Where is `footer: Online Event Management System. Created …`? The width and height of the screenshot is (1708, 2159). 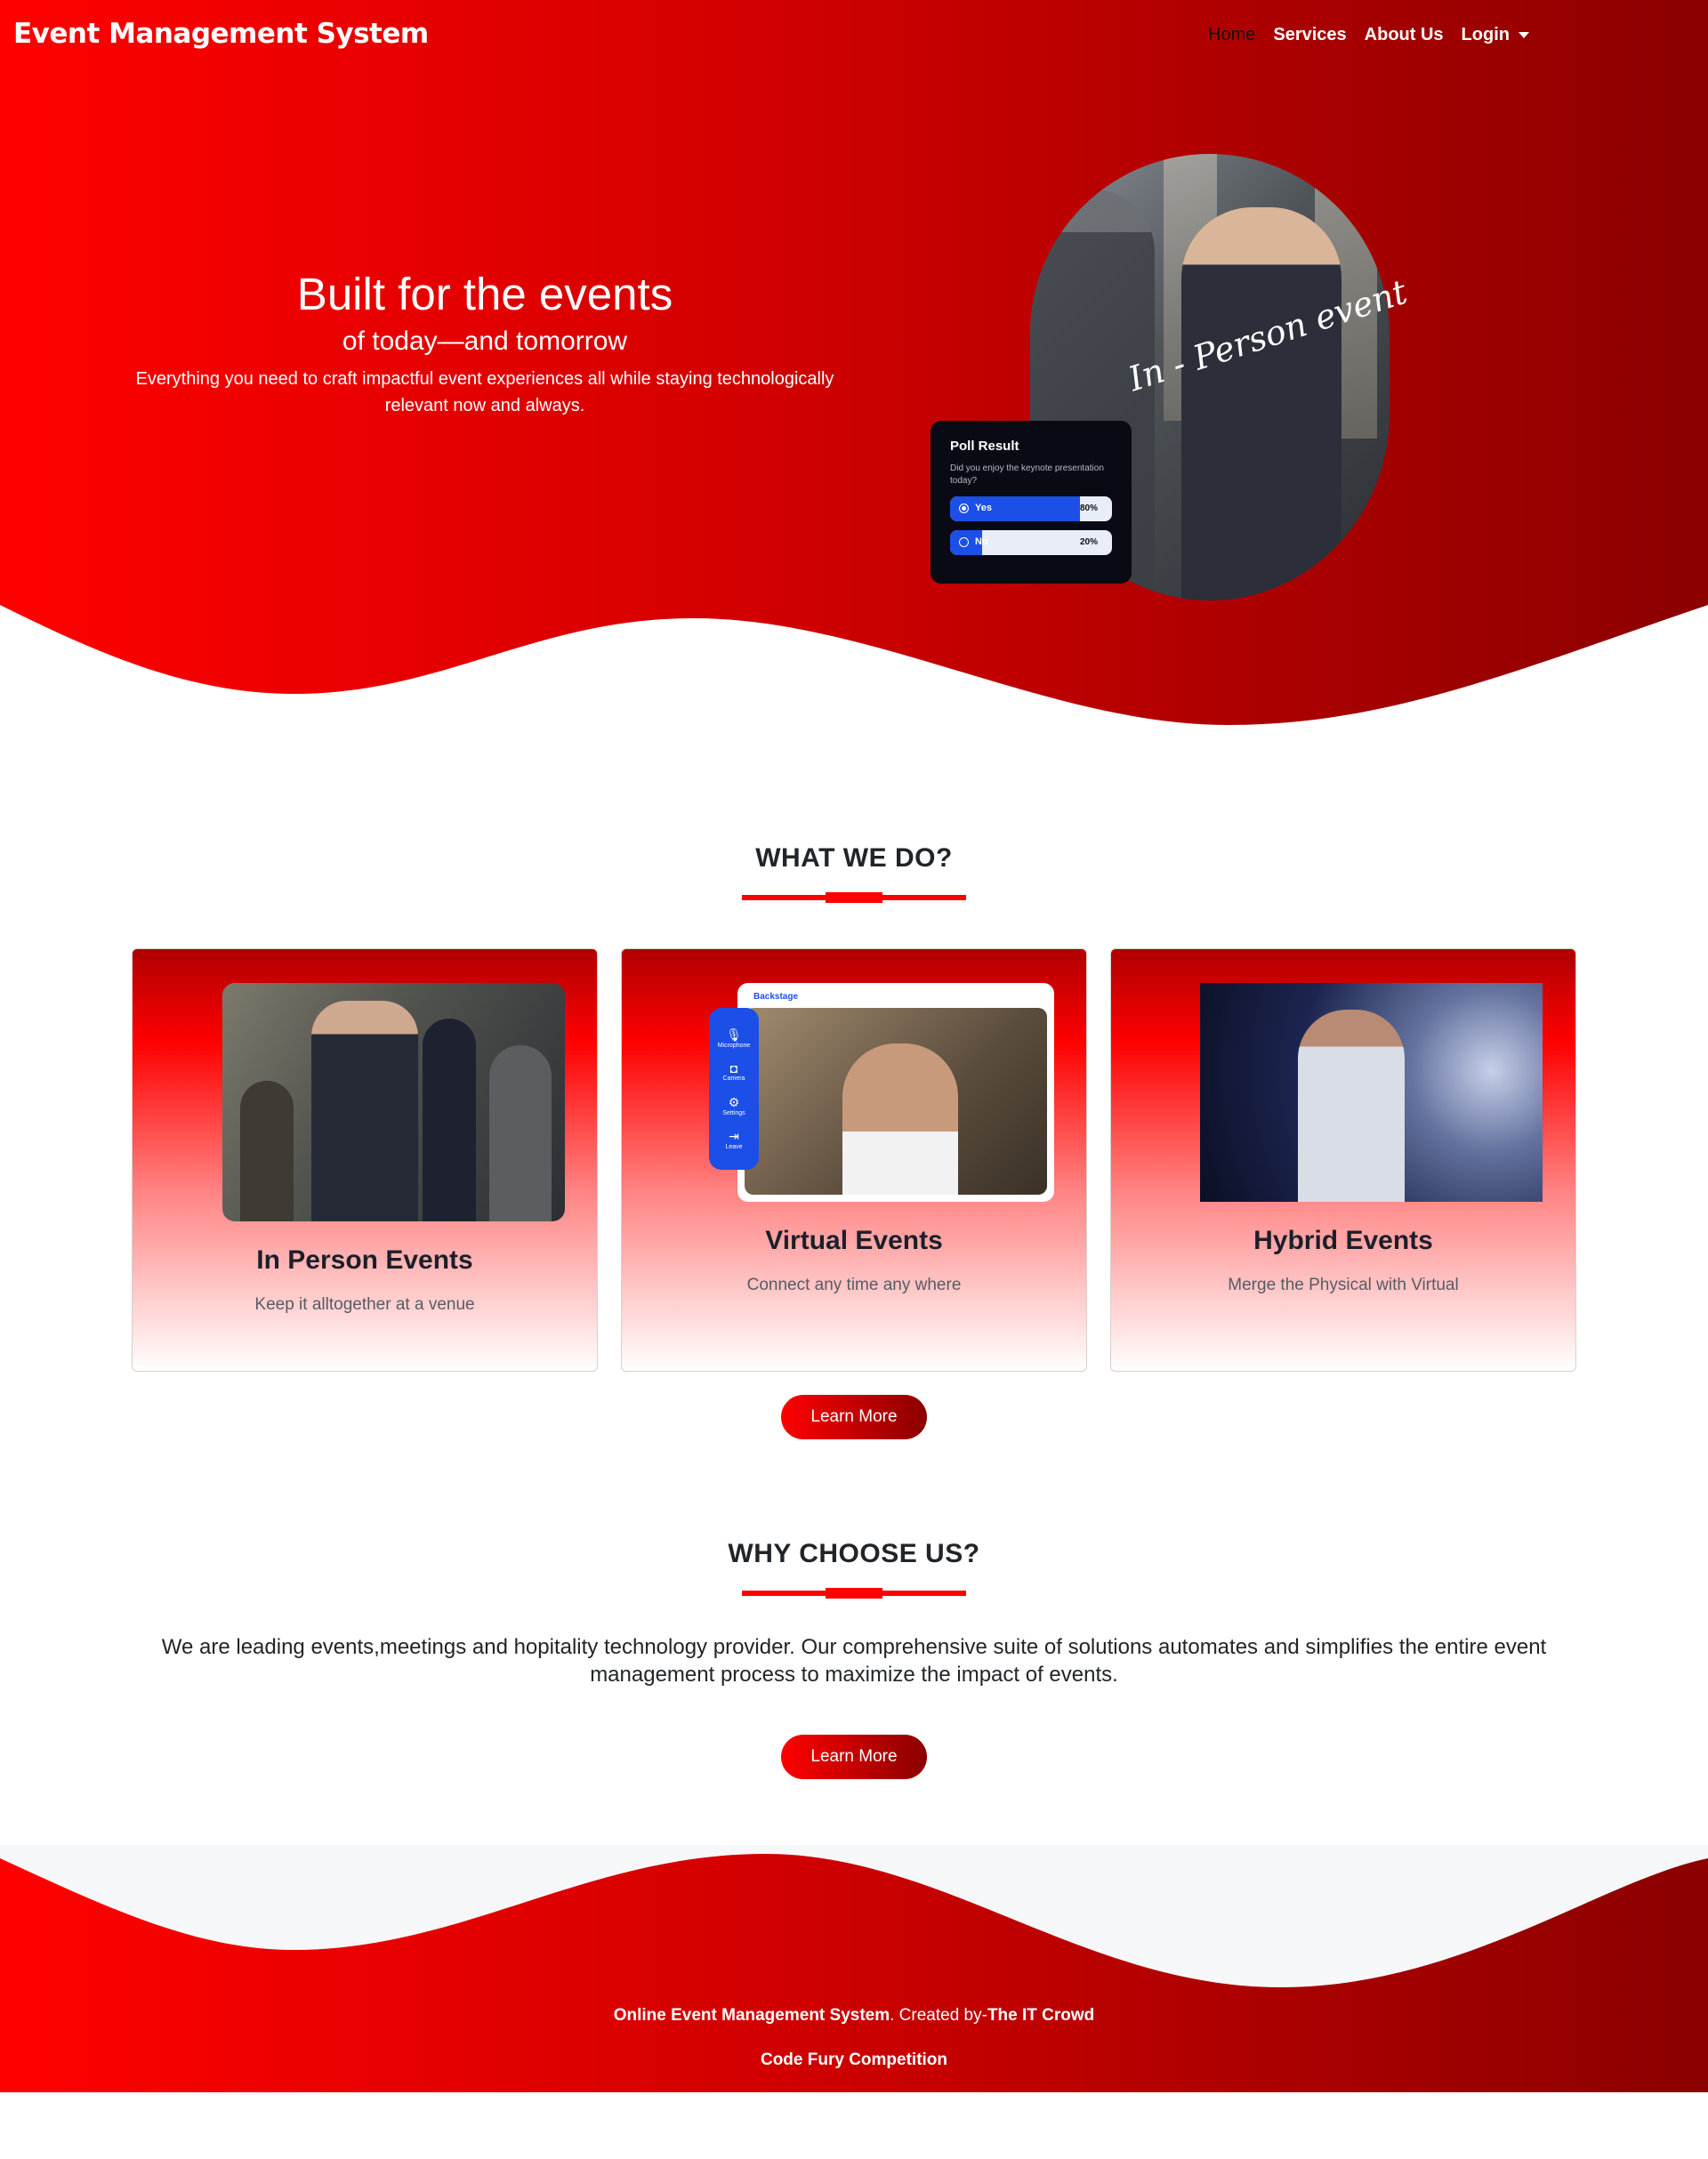 footer: Online Event Management System. Created … is located at coordinates (854, 1969).